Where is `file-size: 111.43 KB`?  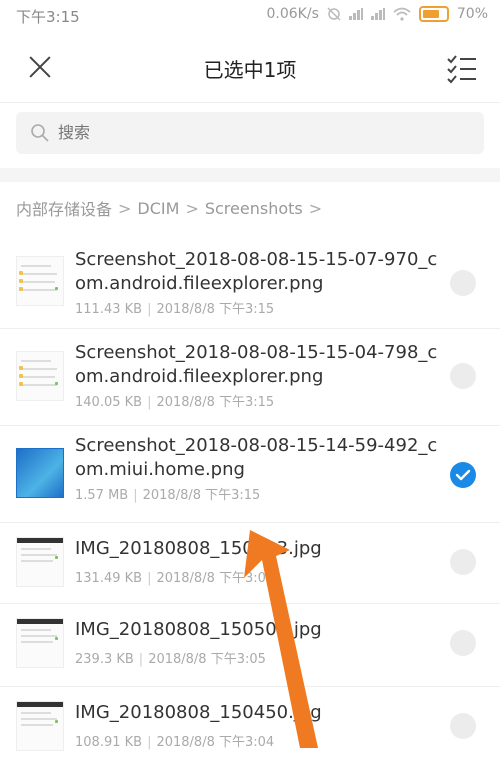 file-size: 111.43 KB is located at coordinates (109, 309).